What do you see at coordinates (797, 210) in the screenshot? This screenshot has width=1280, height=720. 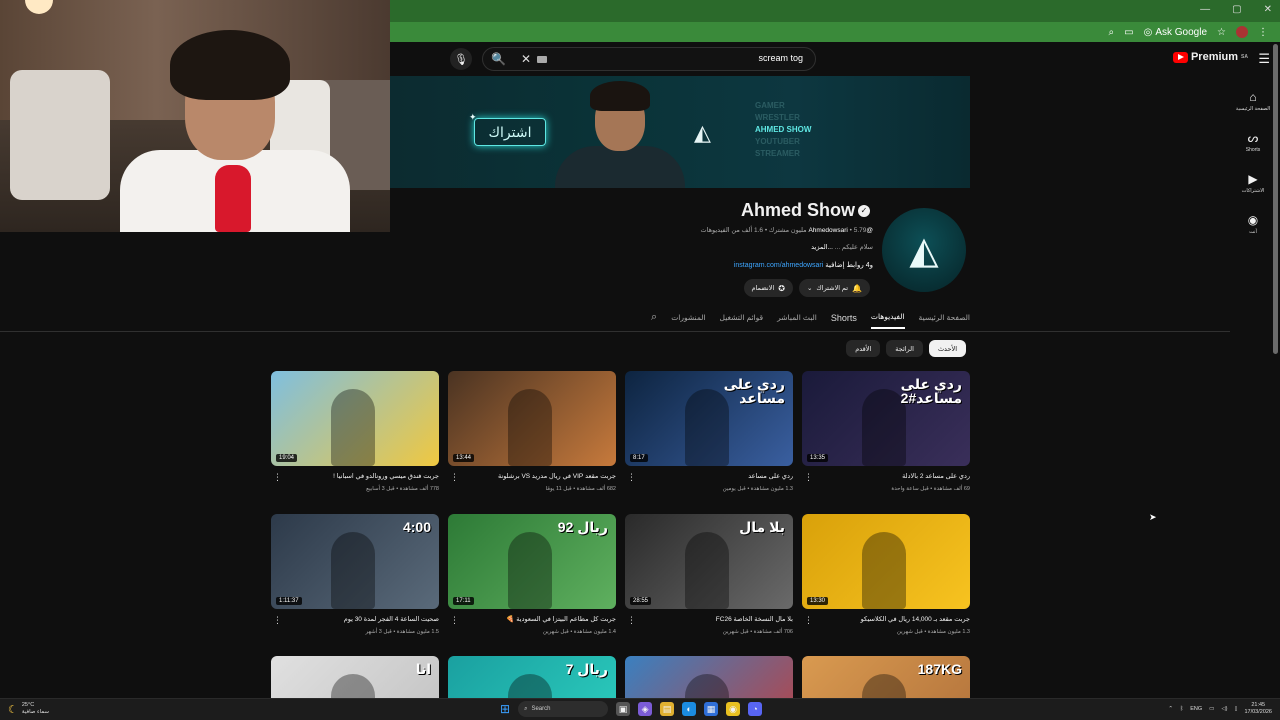 I see `channel-name-text: Ahmed Show` at bounding box center [797, 210].